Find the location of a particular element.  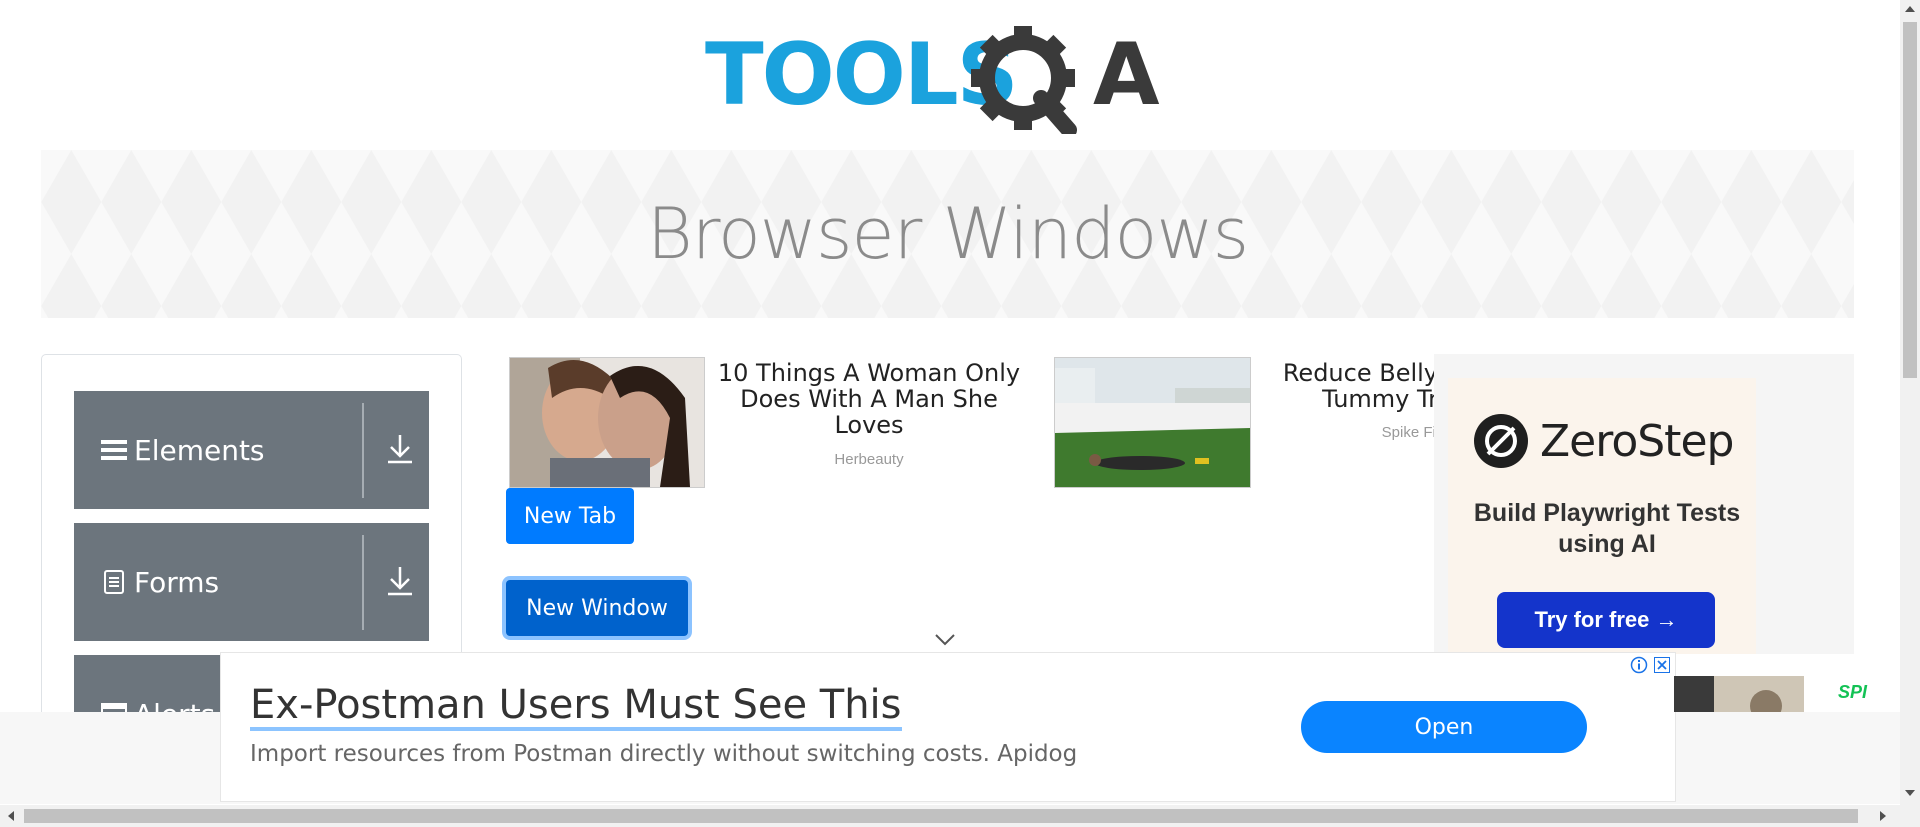

try-for-free-button: Try for free → is located at coordinates (1606, 620).